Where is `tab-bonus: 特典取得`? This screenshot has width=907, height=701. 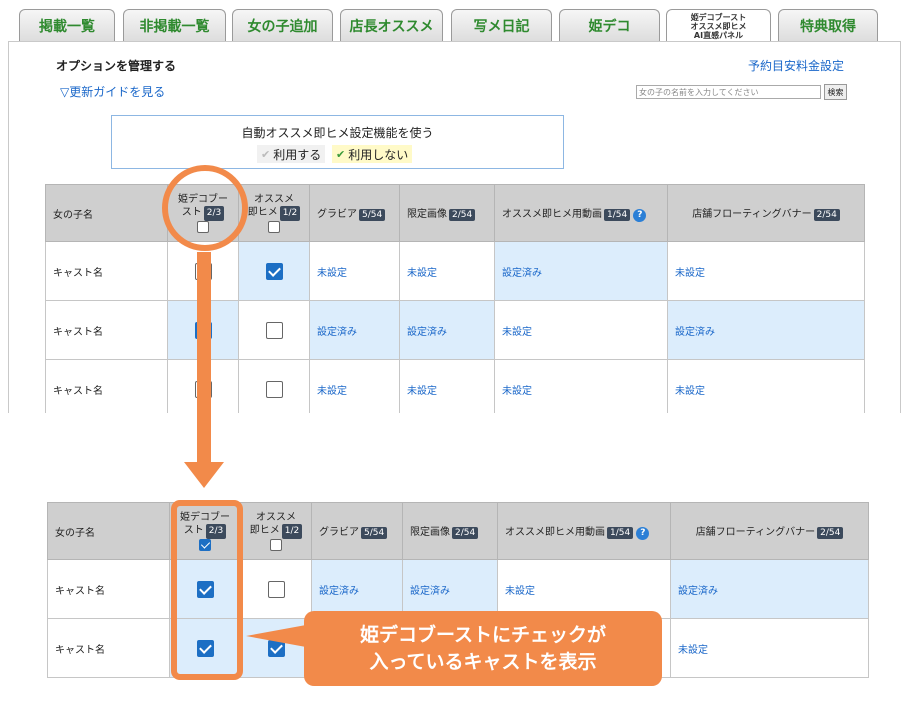 tab-bonus: 特典取得 is located at coordinates (828, 25).